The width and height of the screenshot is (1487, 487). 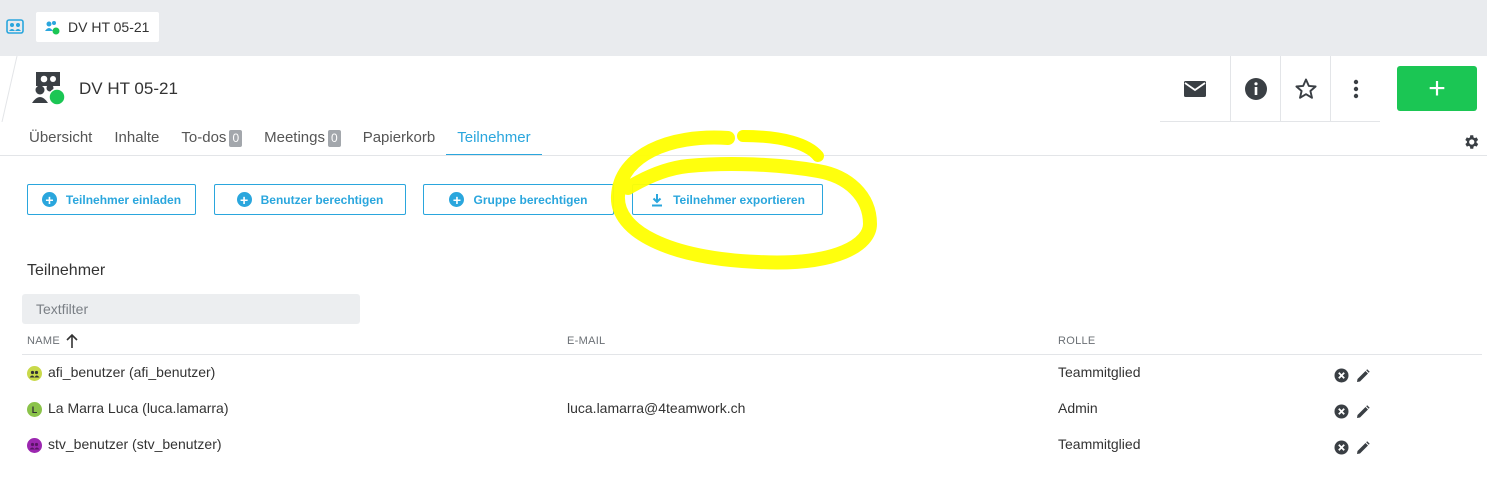 What do you see at coordinates (1437, 88) in the screenshot?
I see `add-button: +` at bounding box center [1437, 88].